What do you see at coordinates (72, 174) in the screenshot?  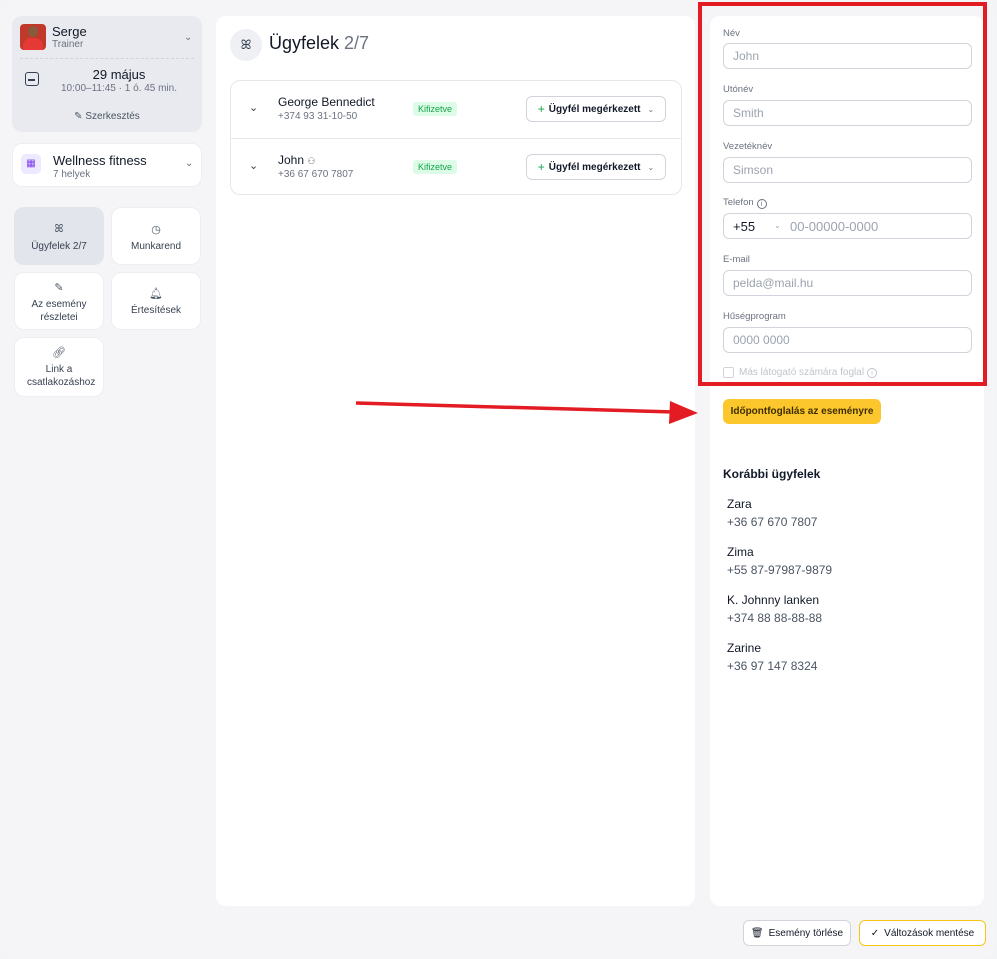 I see `event-places: 7 helyek` at bounding box center [72, 174].